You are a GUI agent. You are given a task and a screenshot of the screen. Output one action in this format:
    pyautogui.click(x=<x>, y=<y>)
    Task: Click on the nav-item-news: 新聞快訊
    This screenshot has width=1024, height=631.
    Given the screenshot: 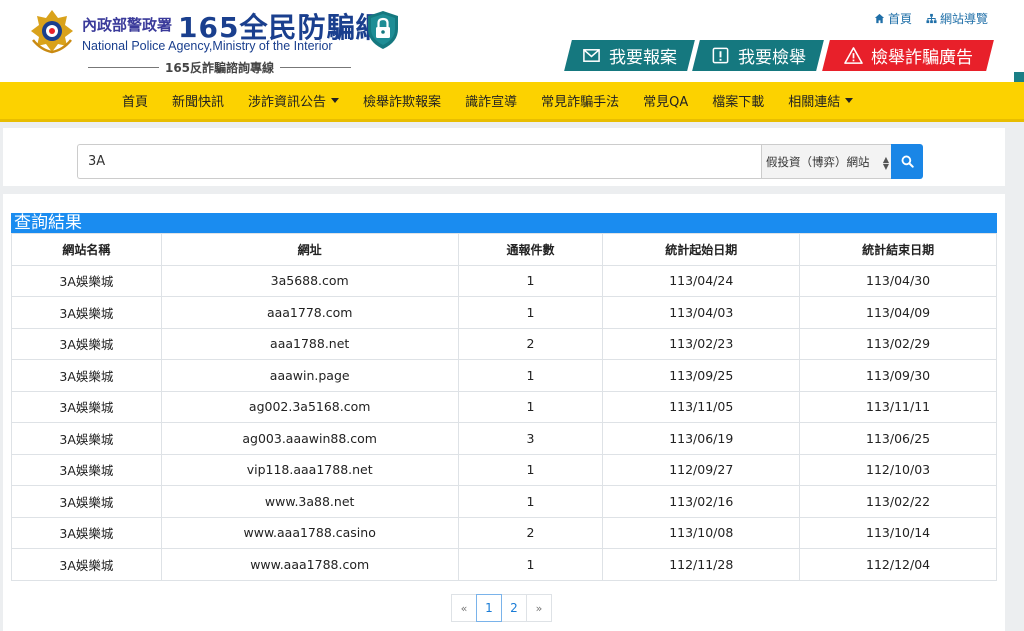 What is the action you would take?
    pyautogui.click(x=198, y=100)
    